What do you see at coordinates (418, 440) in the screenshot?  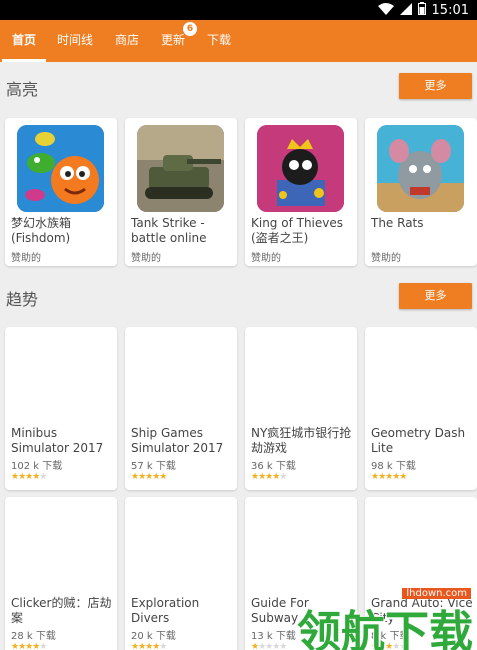 I see `app-title: Geometry Dash Lite` at bounding box center [418, 440].